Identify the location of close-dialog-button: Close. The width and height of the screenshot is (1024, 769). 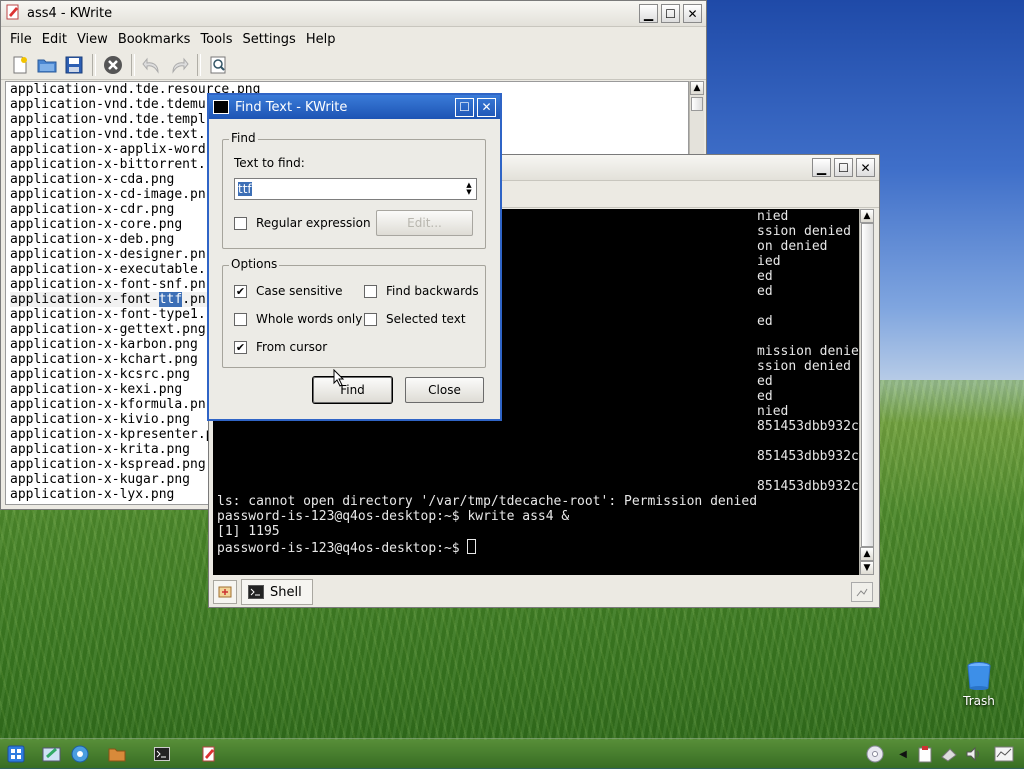
(444, 390).